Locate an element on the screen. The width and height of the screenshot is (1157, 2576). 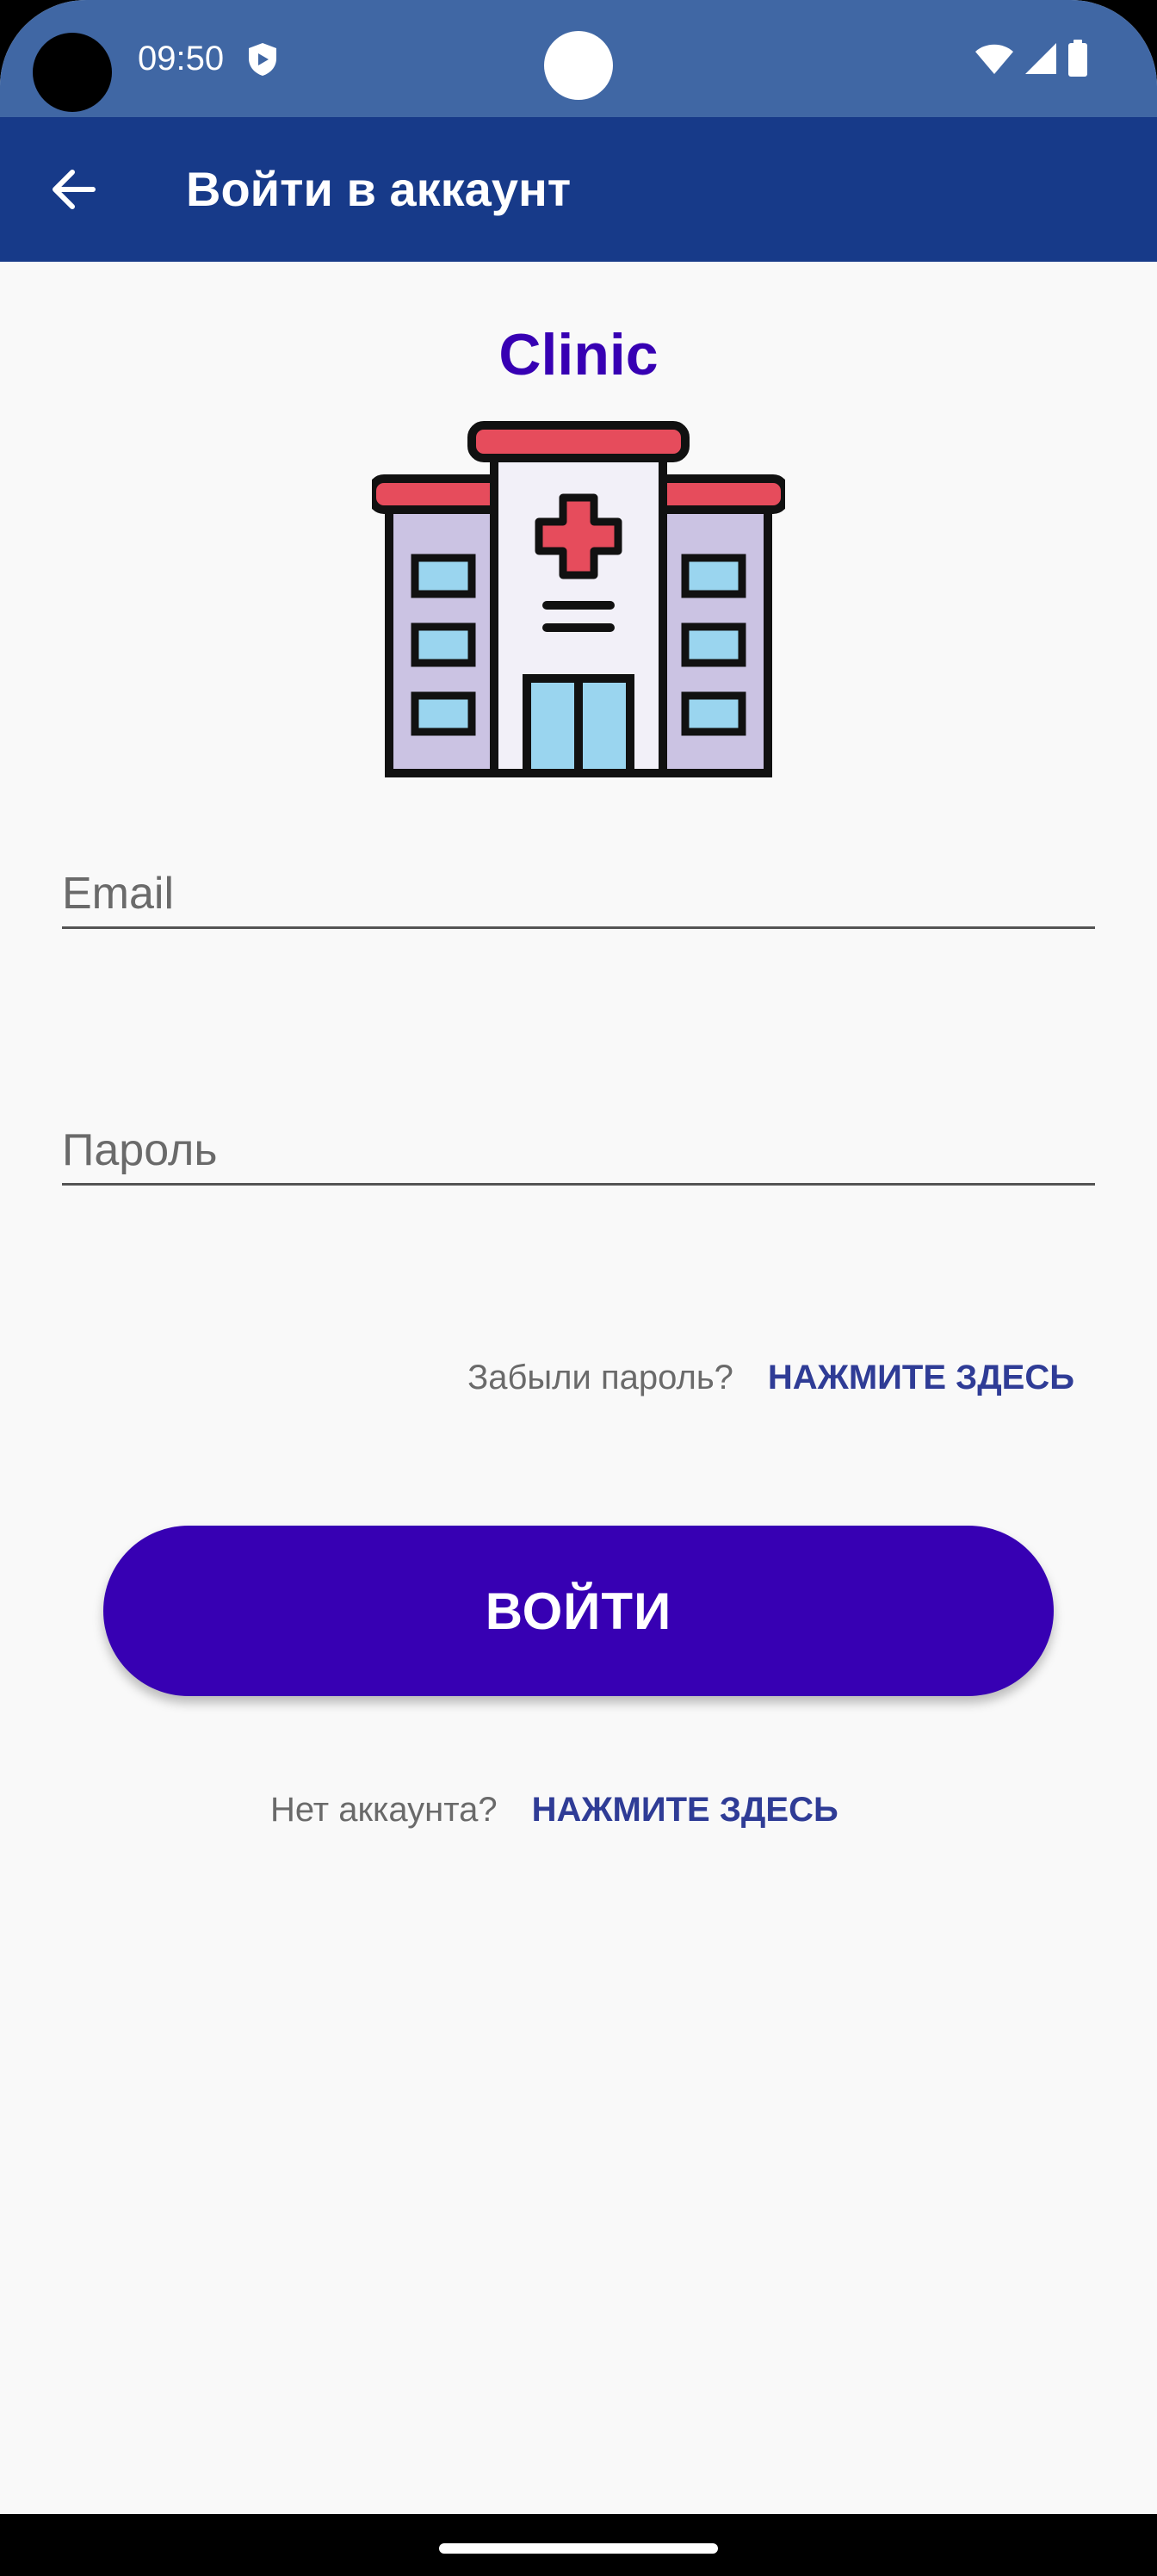
app-bar: Войти в аккаунт is located at coordinates (579, 189).